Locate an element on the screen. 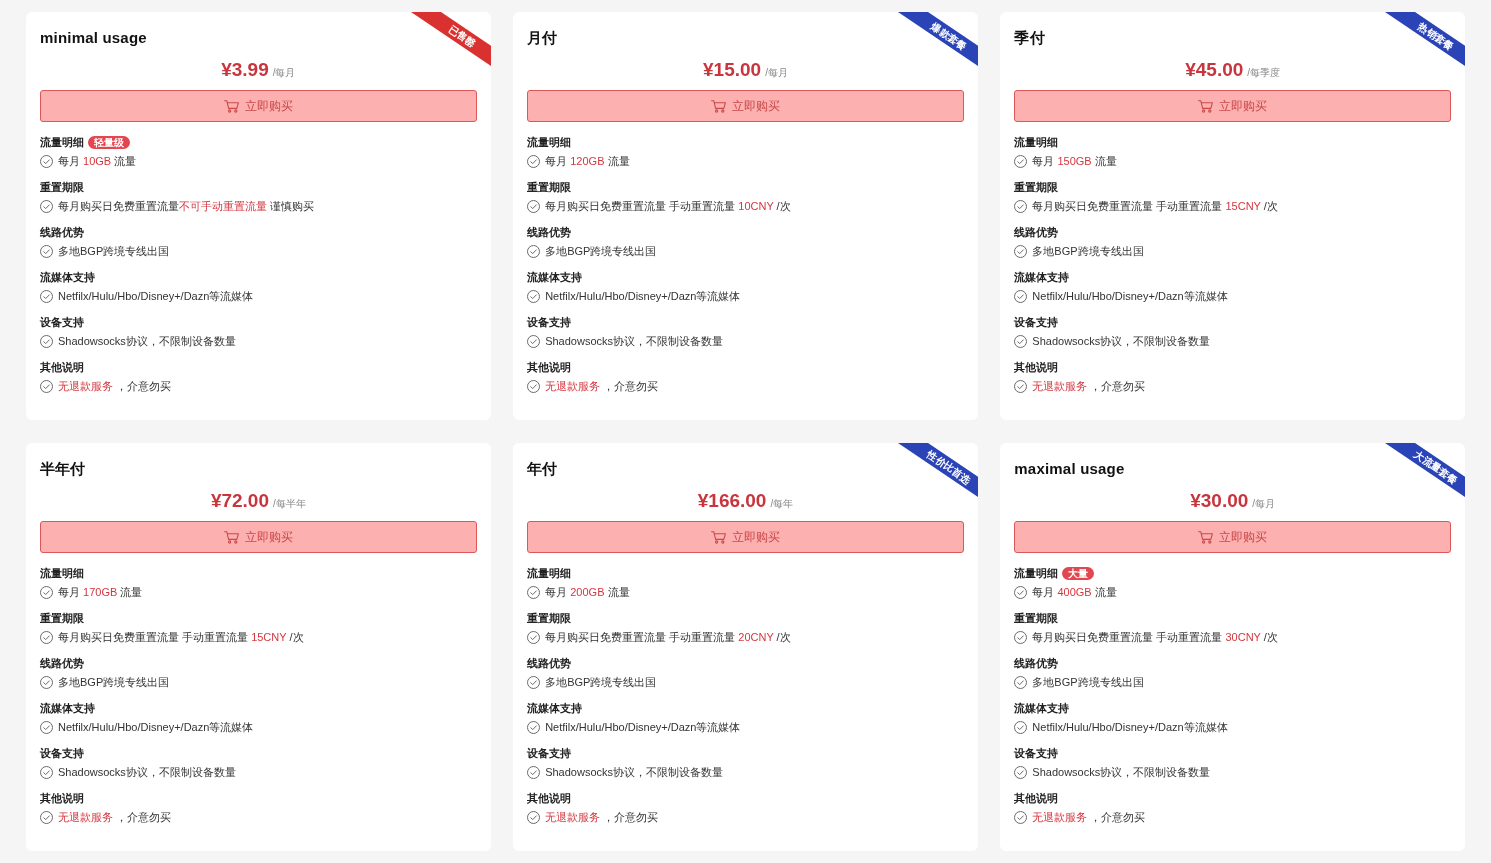 The width and height of the screenshot is (1491, 863). feature-text: 每月 200GB 流量 is located at coordinates (587, 592).